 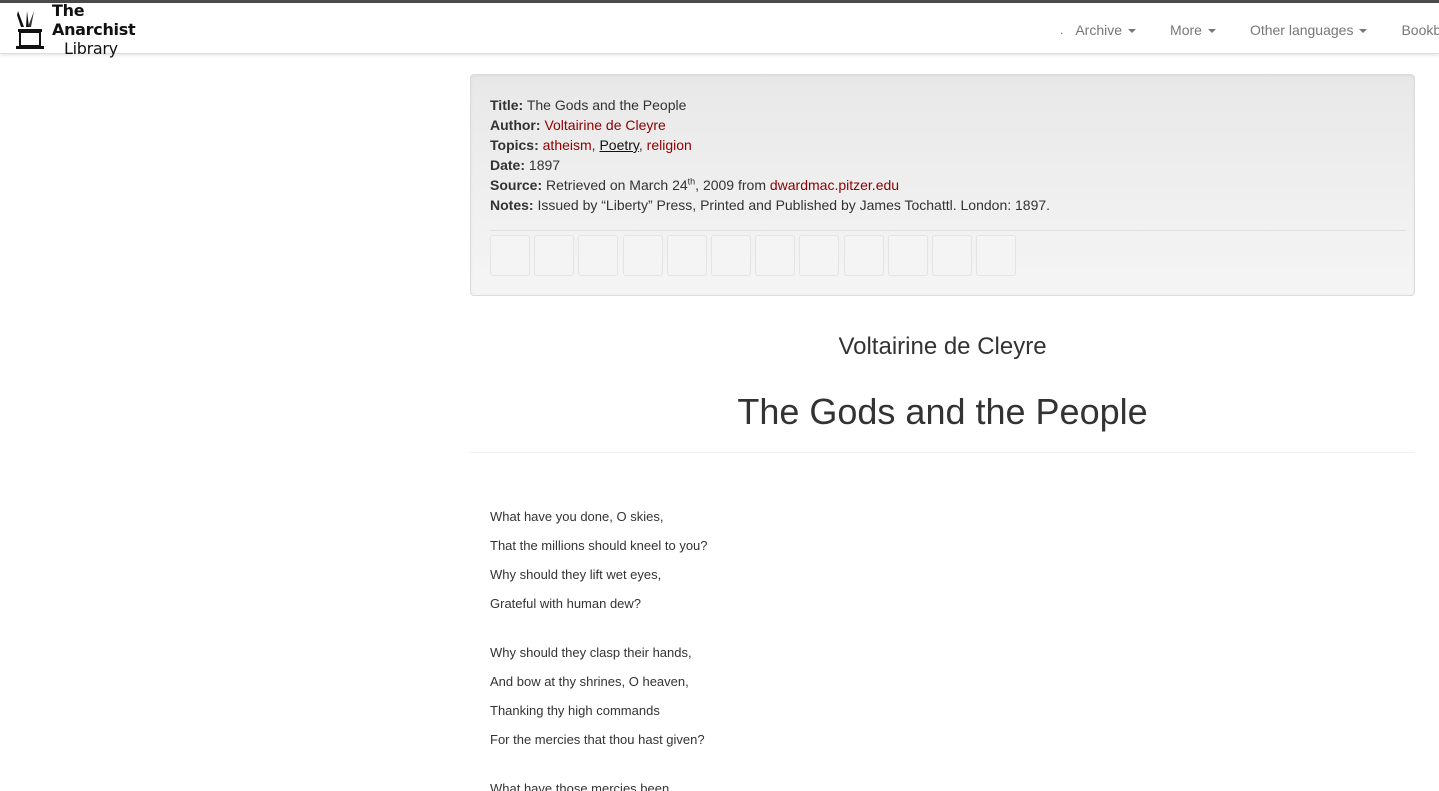 What do you see at coordinates (567, 145) in the screenshot?
I see `topic-link-atheism: atheism` at bounding box center [567, 145].